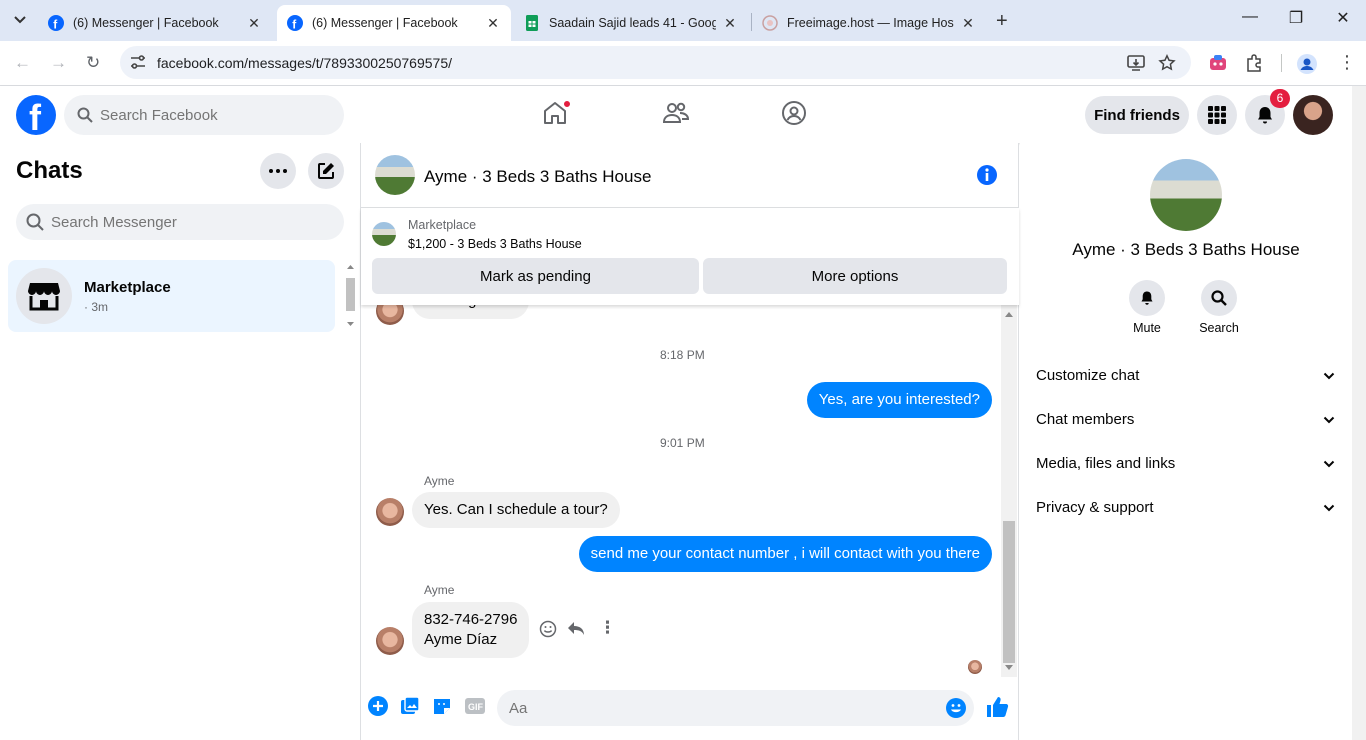  I want to click on message-input, so click(719, 708).